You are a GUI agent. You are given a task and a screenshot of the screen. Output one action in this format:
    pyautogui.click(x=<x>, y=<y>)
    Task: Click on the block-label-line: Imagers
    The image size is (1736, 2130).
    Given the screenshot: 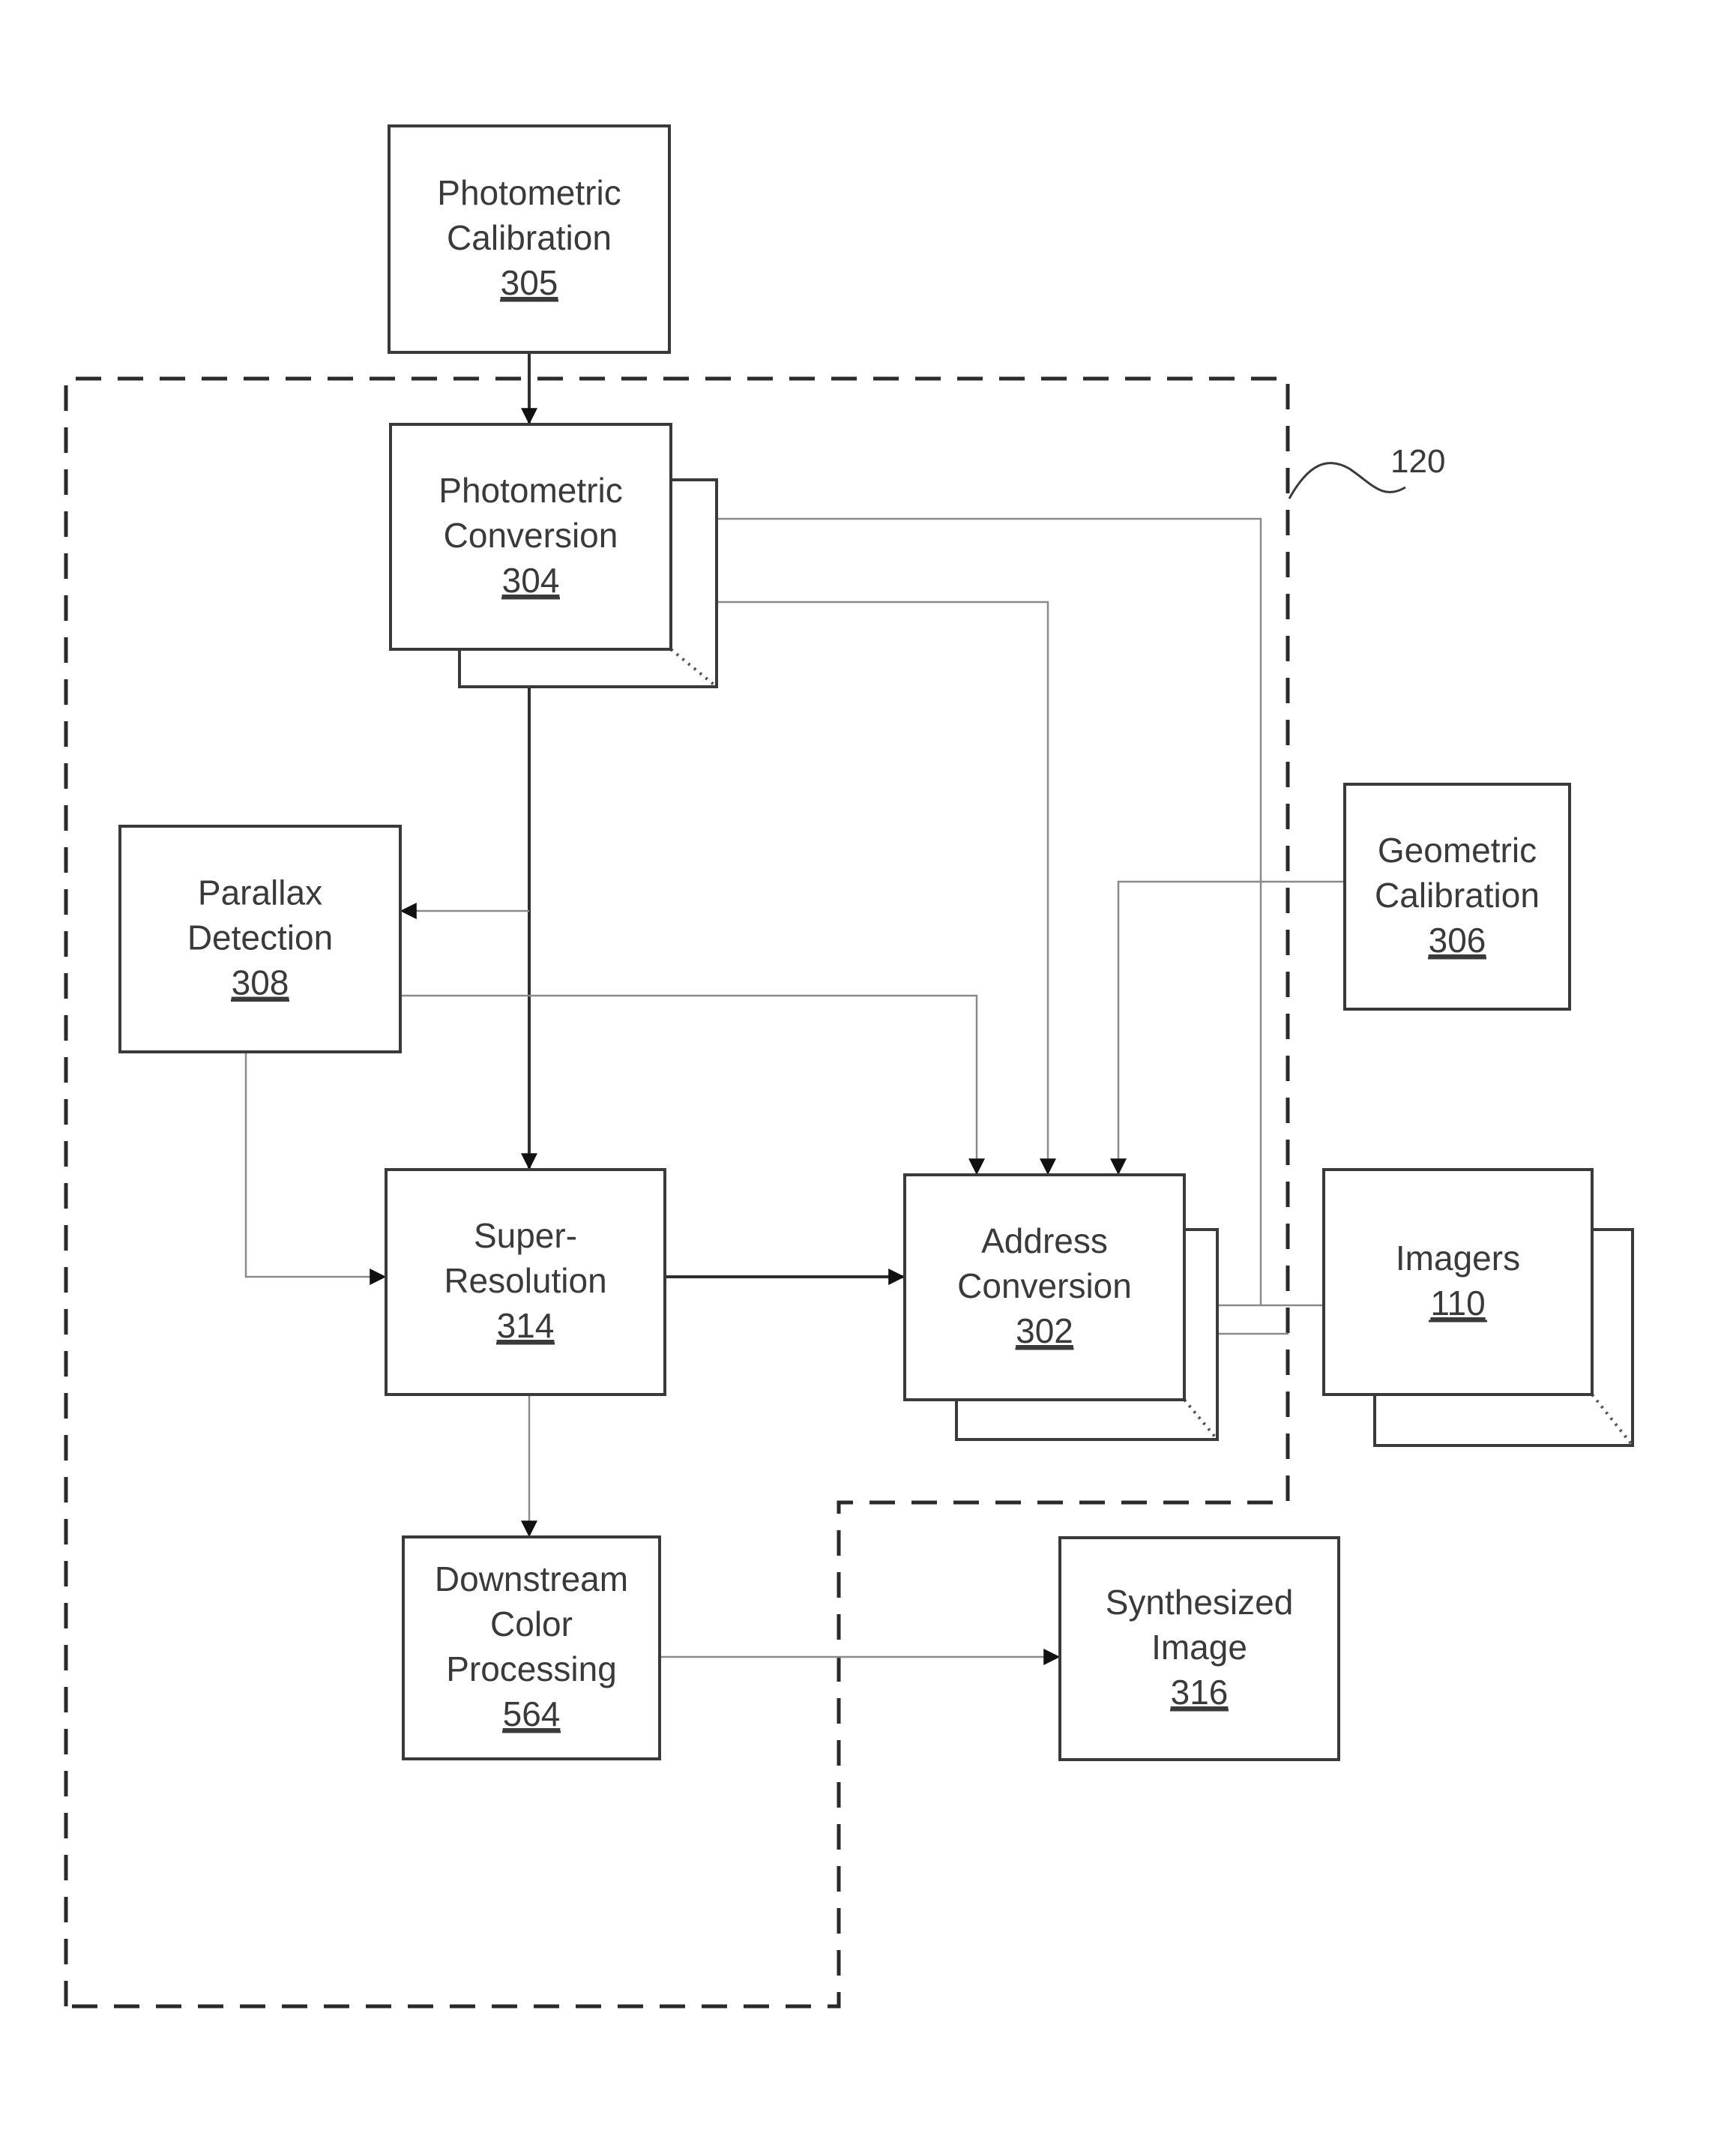 What is the action you would take?
    pyautogui.click(x=1458, y=1258)
    